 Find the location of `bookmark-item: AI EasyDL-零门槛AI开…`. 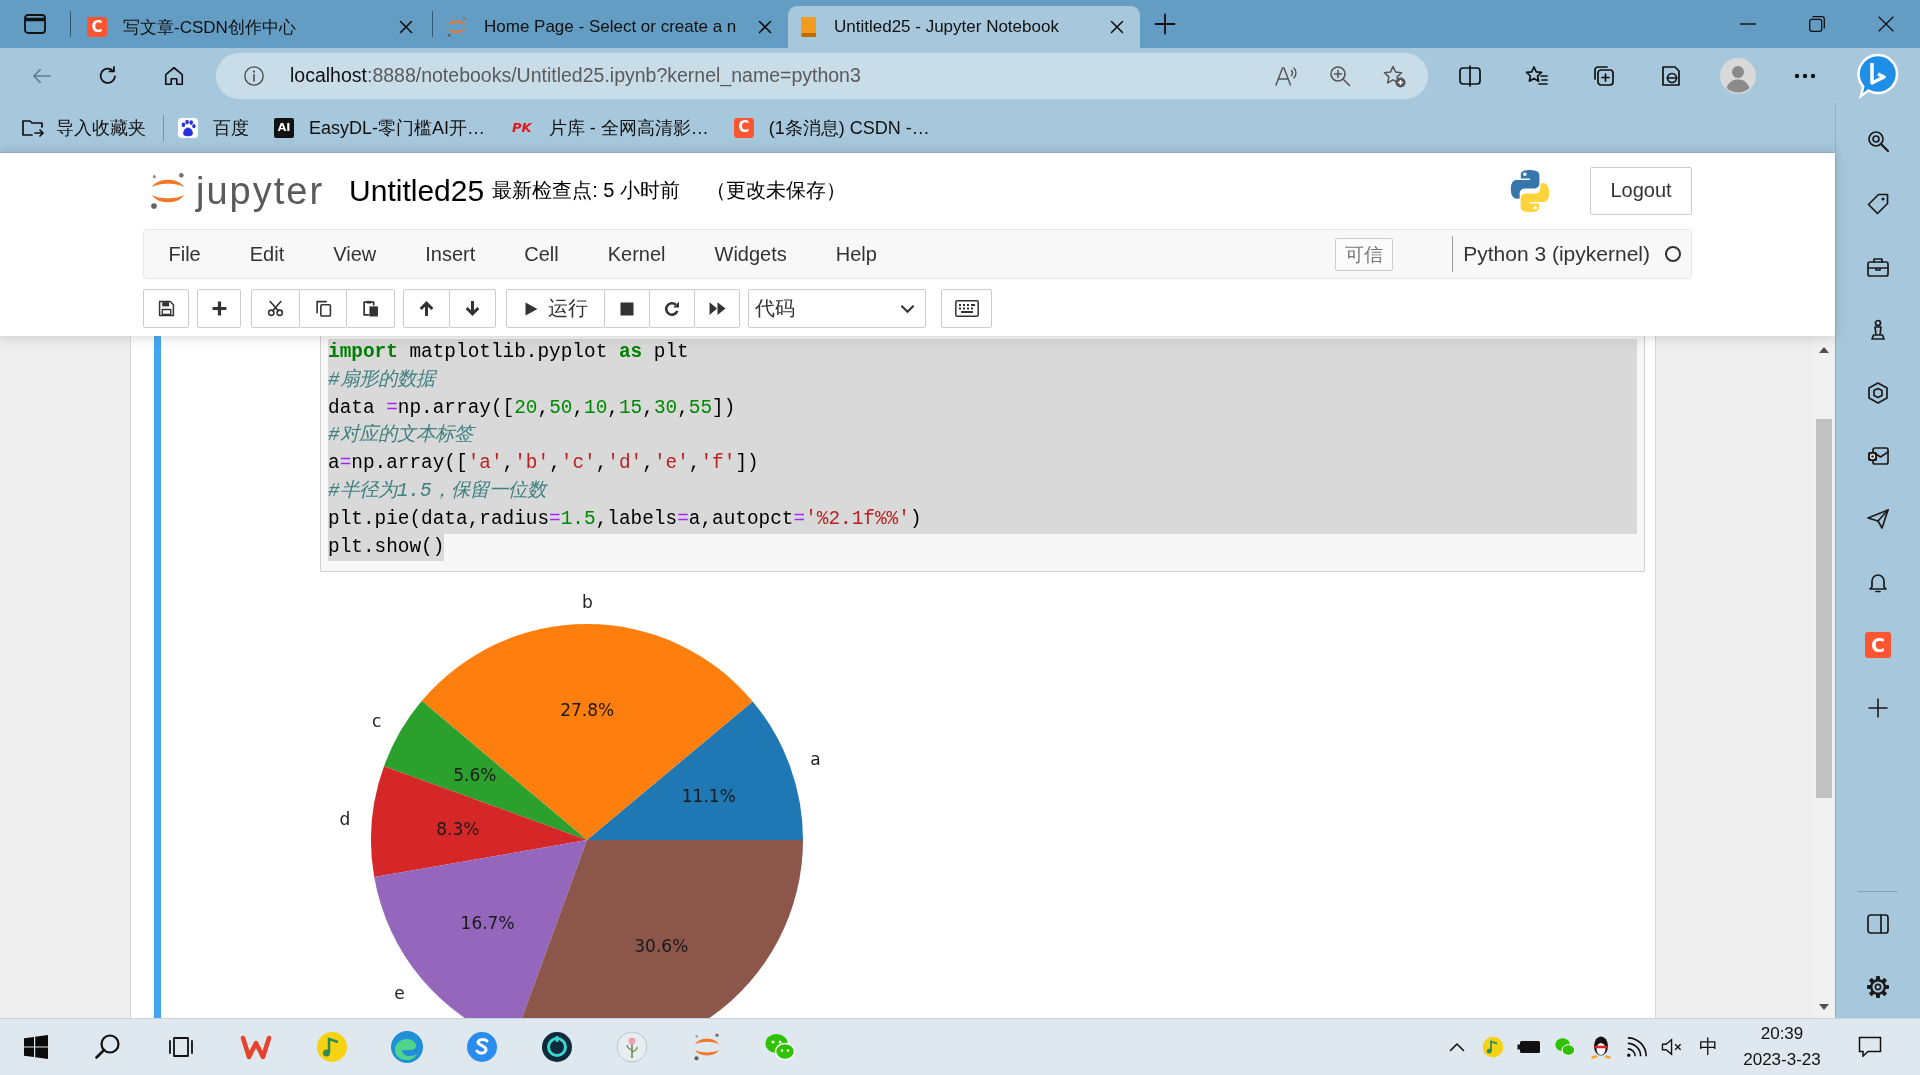

bookmark-item: AI EasyDL-零门槛AI开… is located at coordinates (380, 127).